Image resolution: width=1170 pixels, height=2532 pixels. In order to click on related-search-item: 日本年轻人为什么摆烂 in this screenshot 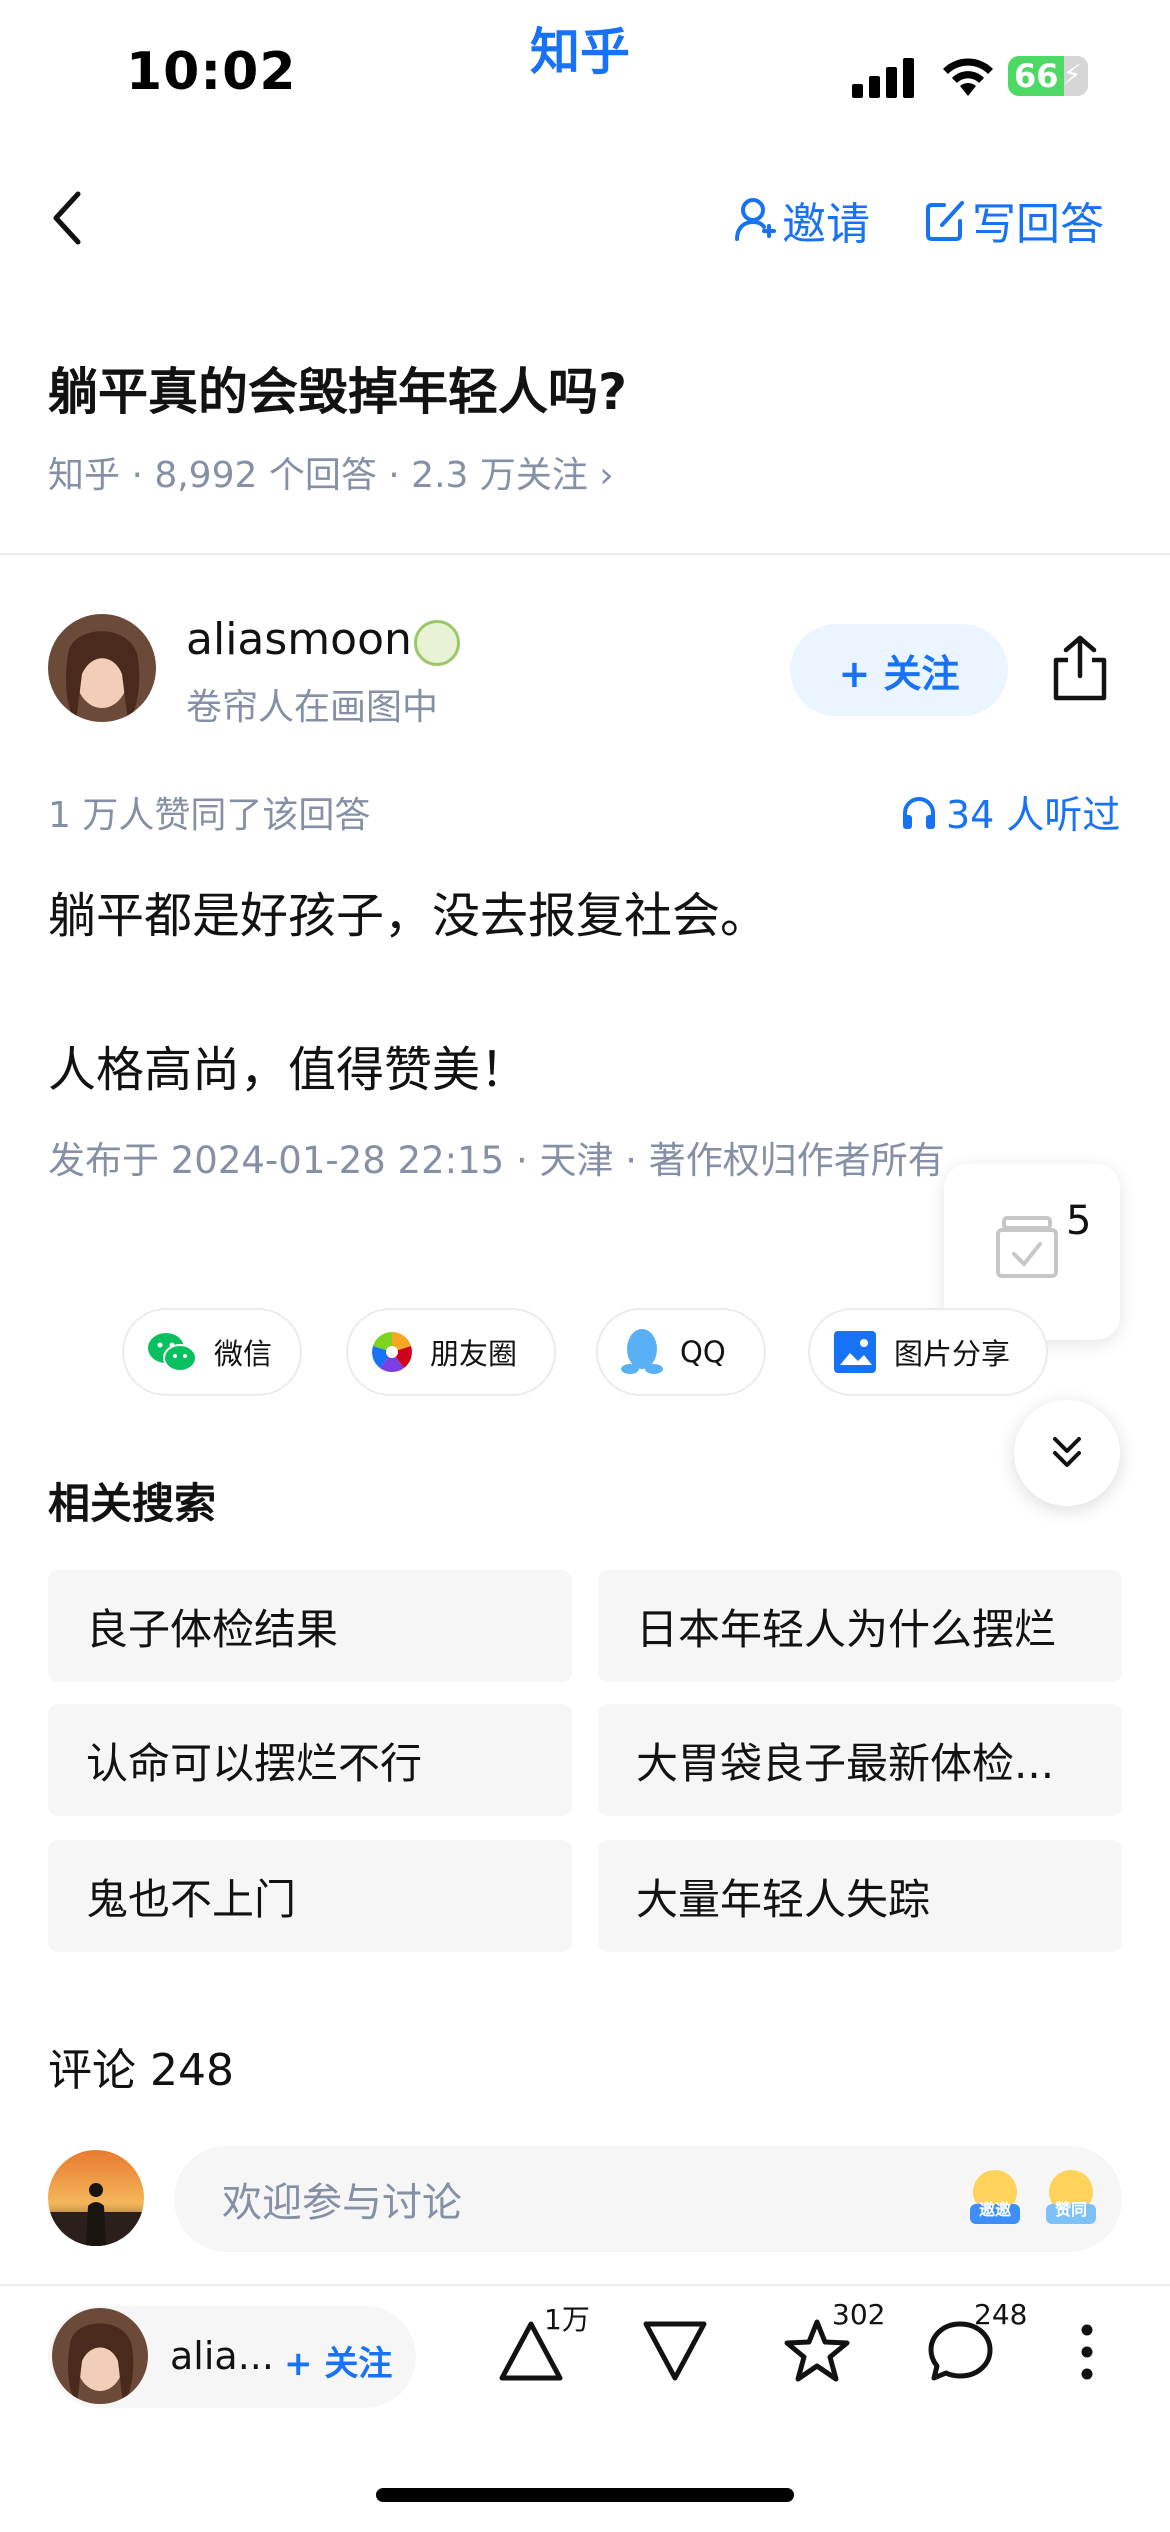, I will do `click(860, 1626)`.